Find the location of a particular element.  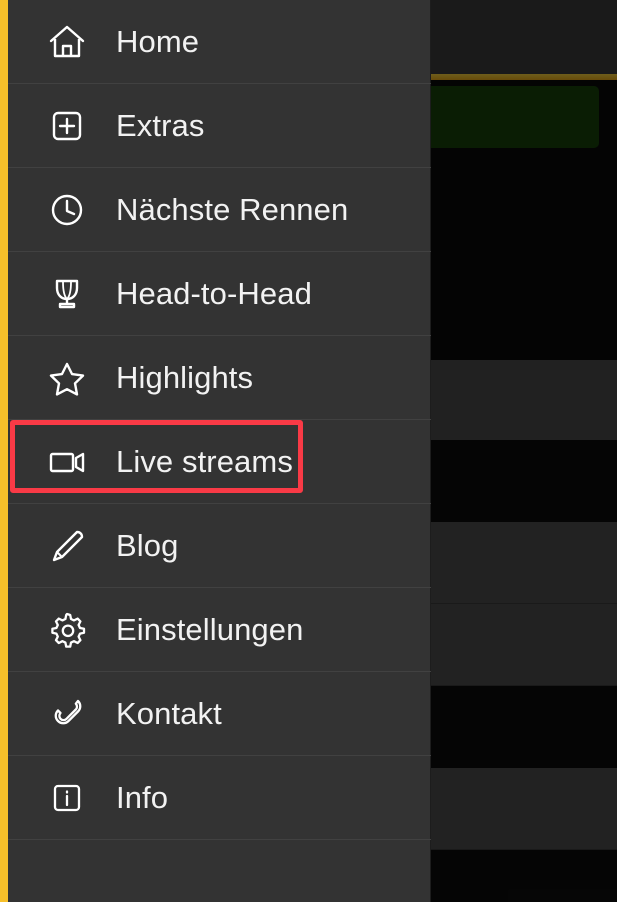

drawer-accent-stripe is located at coordinates (4, 451).